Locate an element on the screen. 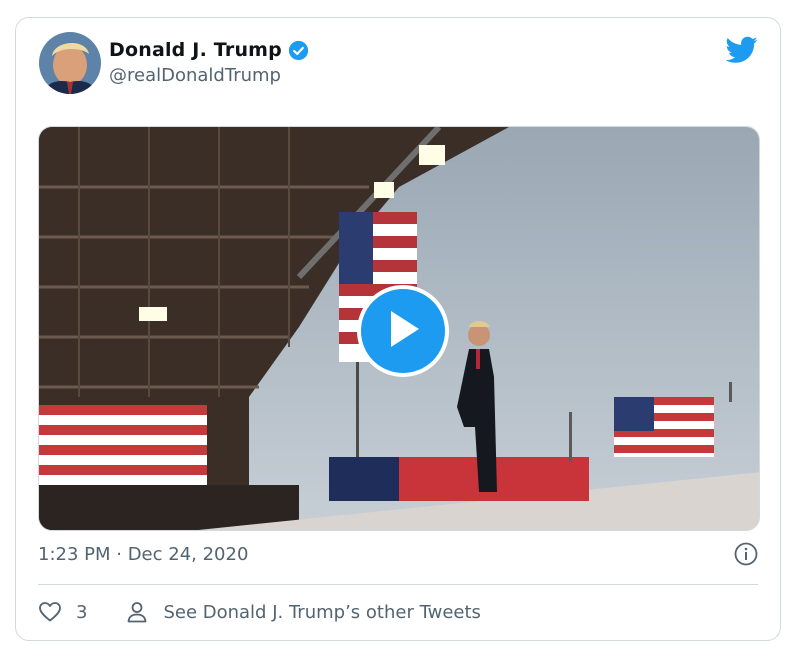 The height and width of the screenshot is (665, 799). verified-badge-icon is located at coordinates (298, 50).